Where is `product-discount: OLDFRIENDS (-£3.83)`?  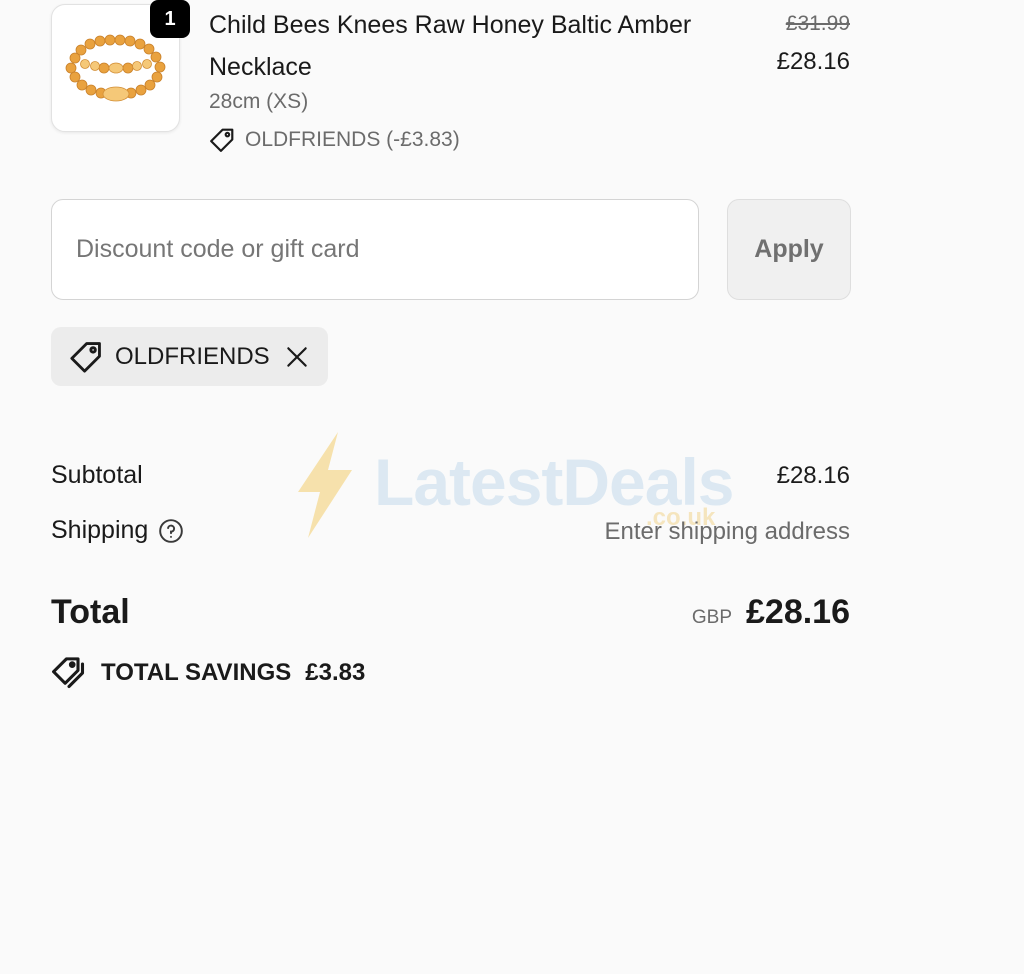
product-discount: OLDFRIENDS (-£3.83) is located at coordinates (334, 140).